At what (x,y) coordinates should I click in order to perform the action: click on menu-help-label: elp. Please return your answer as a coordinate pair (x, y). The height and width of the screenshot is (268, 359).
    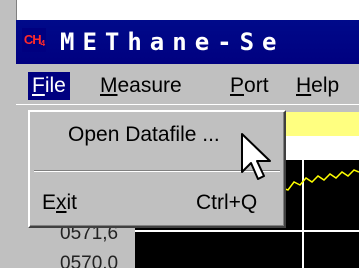
    Looking at the image, I should click on (325, 85).